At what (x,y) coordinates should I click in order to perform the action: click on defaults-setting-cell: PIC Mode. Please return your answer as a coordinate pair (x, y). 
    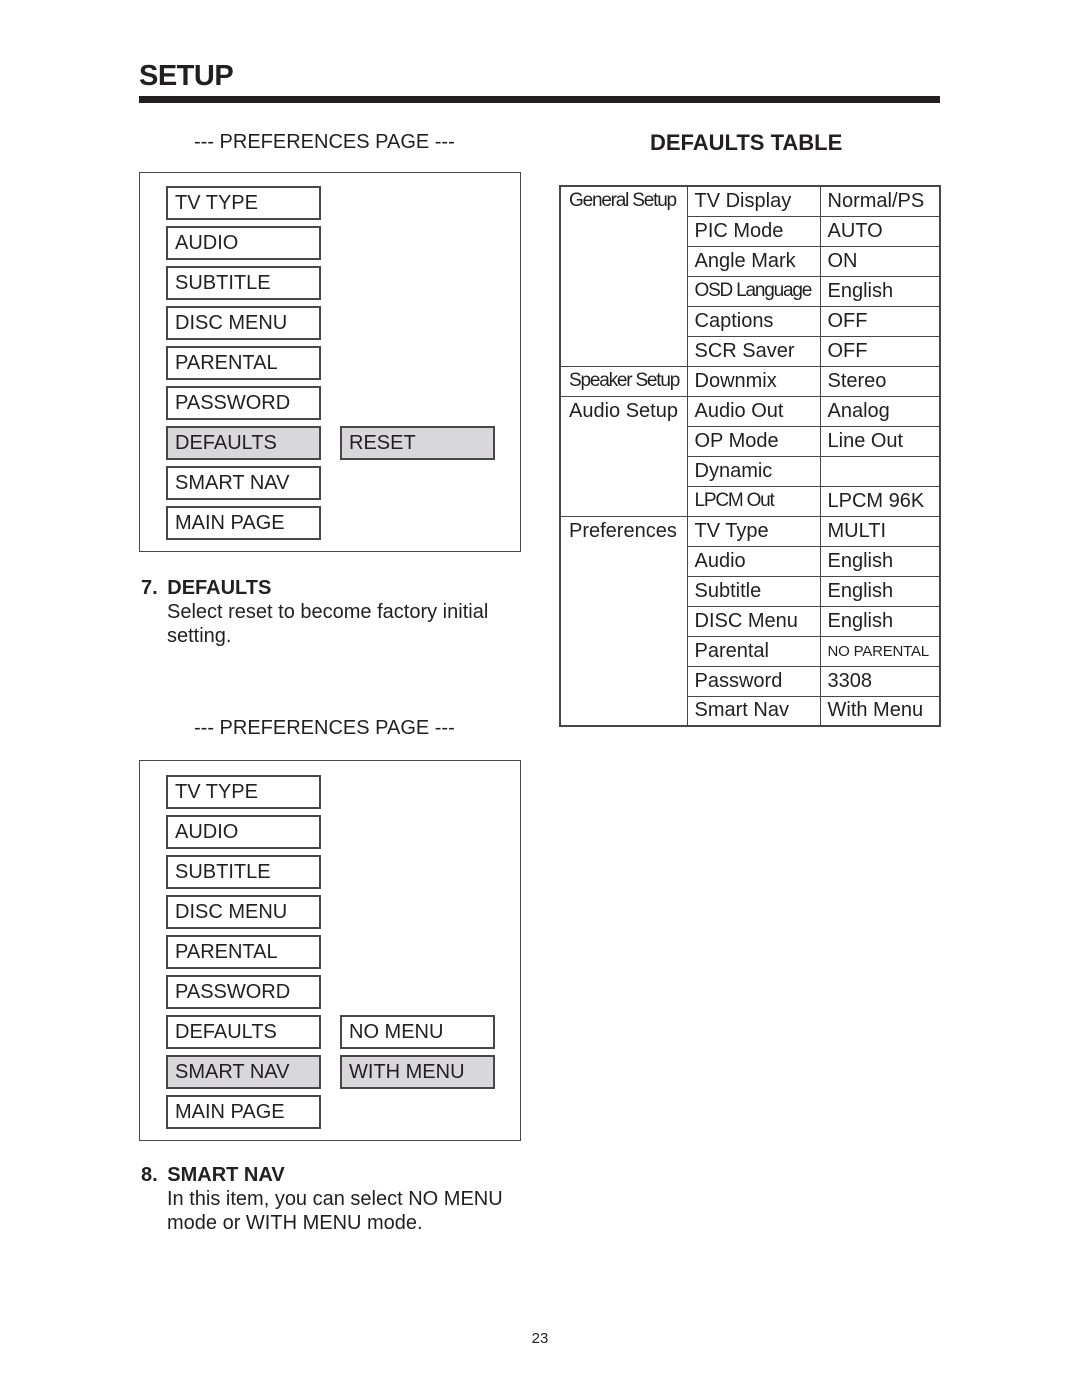
    Looking at the image, I should click on (753, 231).